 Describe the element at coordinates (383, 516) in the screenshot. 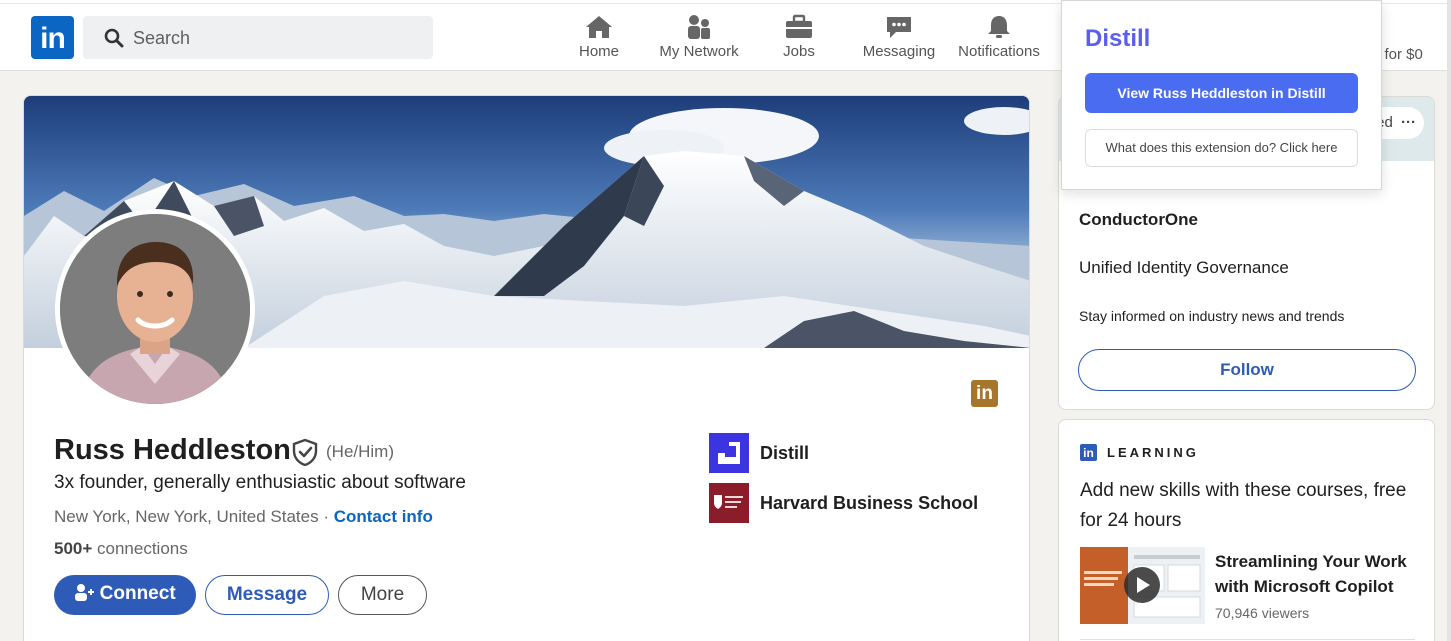

I see `contact-info-link: Contact info` at that location.